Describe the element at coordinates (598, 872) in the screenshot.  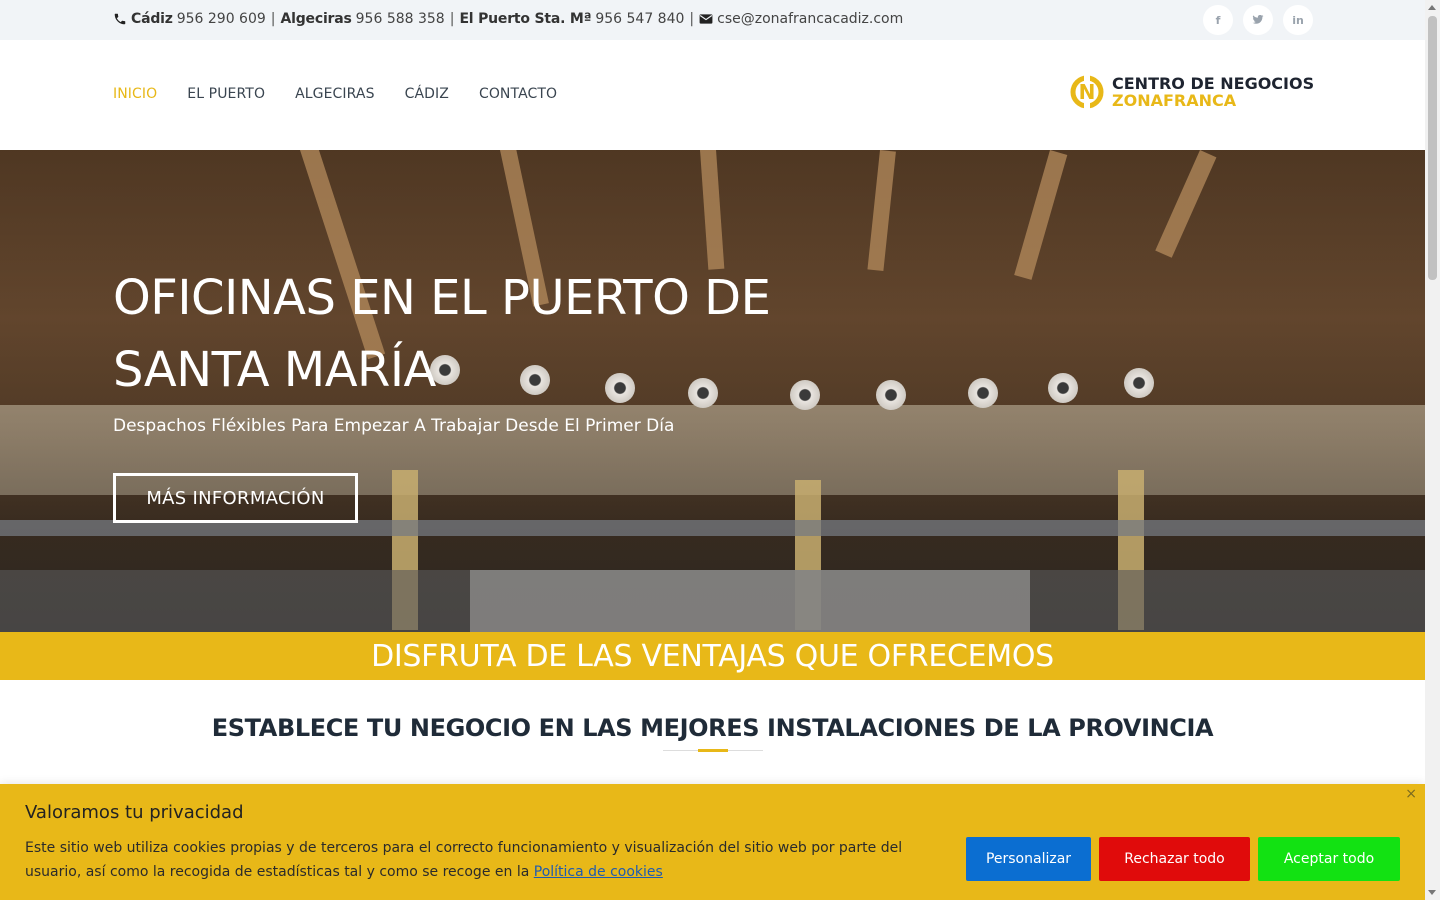
I see `cookie-policy-link: Política de cookies` at that location.